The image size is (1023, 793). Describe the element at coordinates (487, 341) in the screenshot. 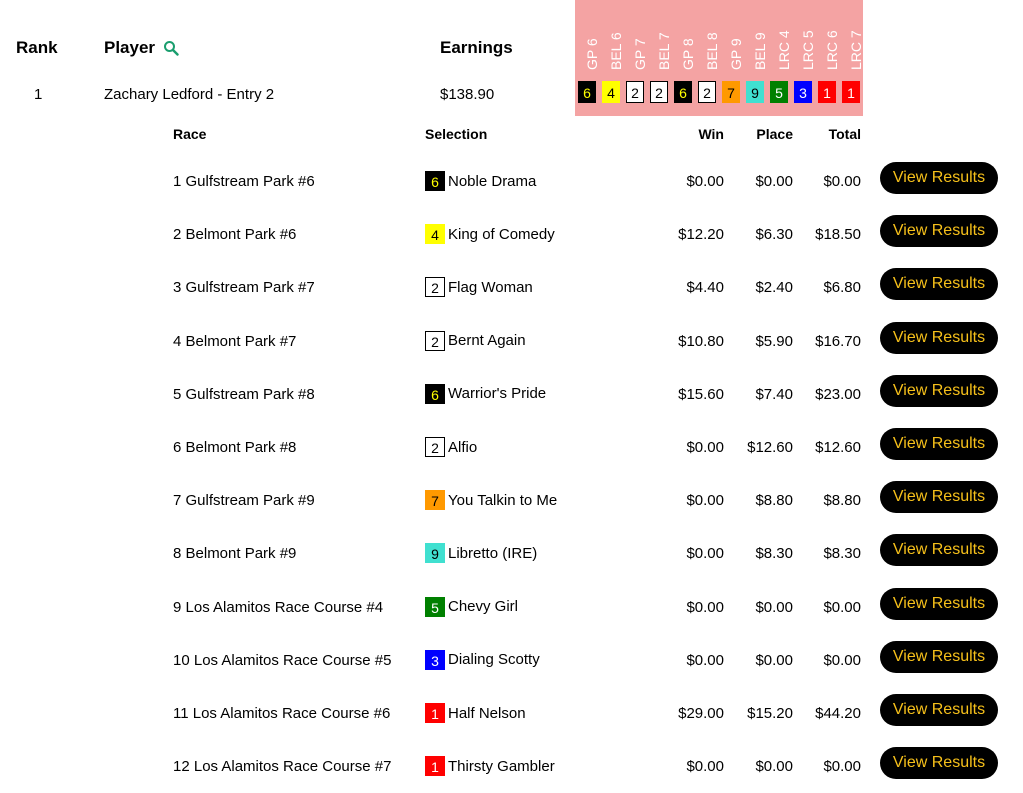

I see `horse-name: Bernt Again` at that location.